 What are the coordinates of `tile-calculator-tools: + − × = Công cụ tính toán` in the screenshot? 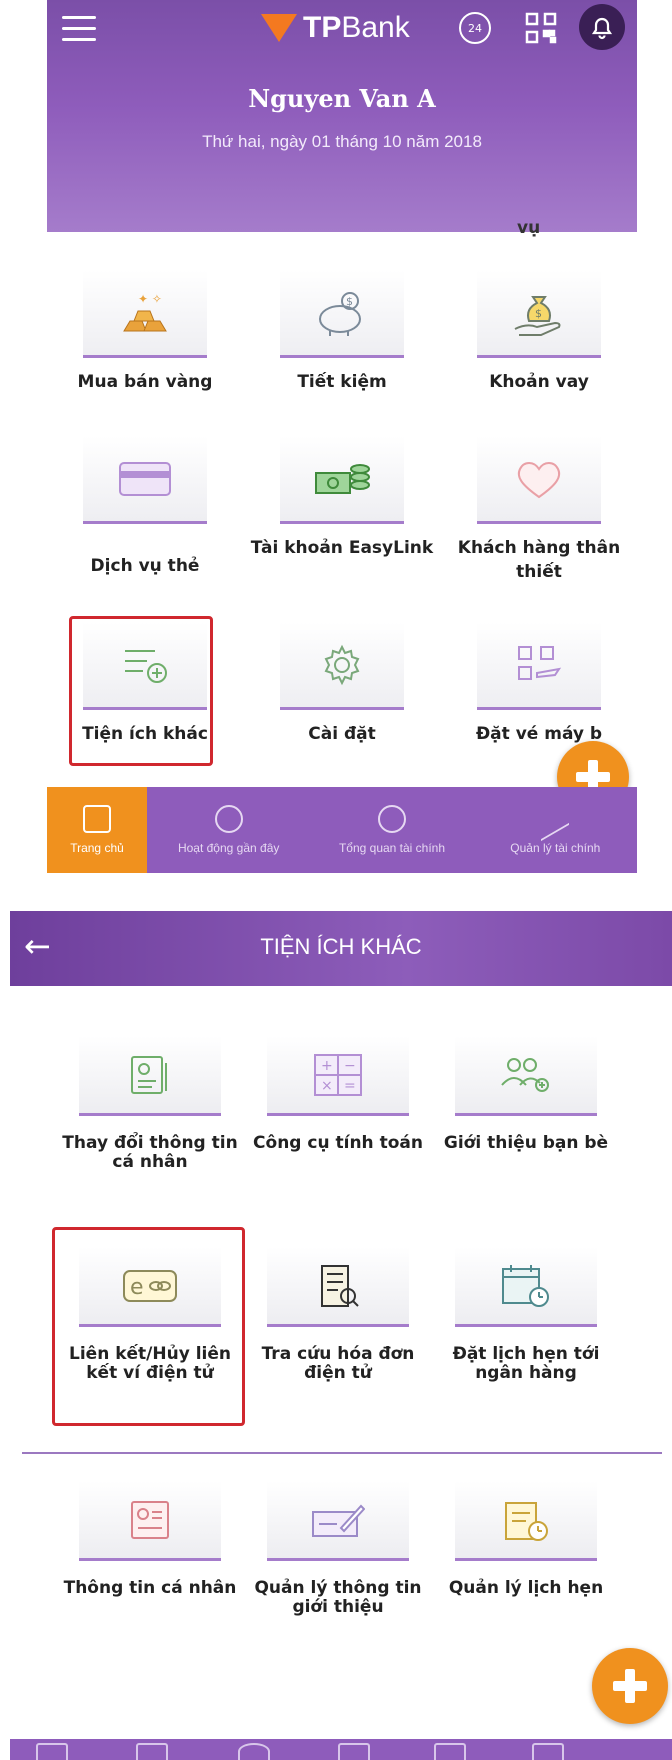 It's located at (338, 1094).